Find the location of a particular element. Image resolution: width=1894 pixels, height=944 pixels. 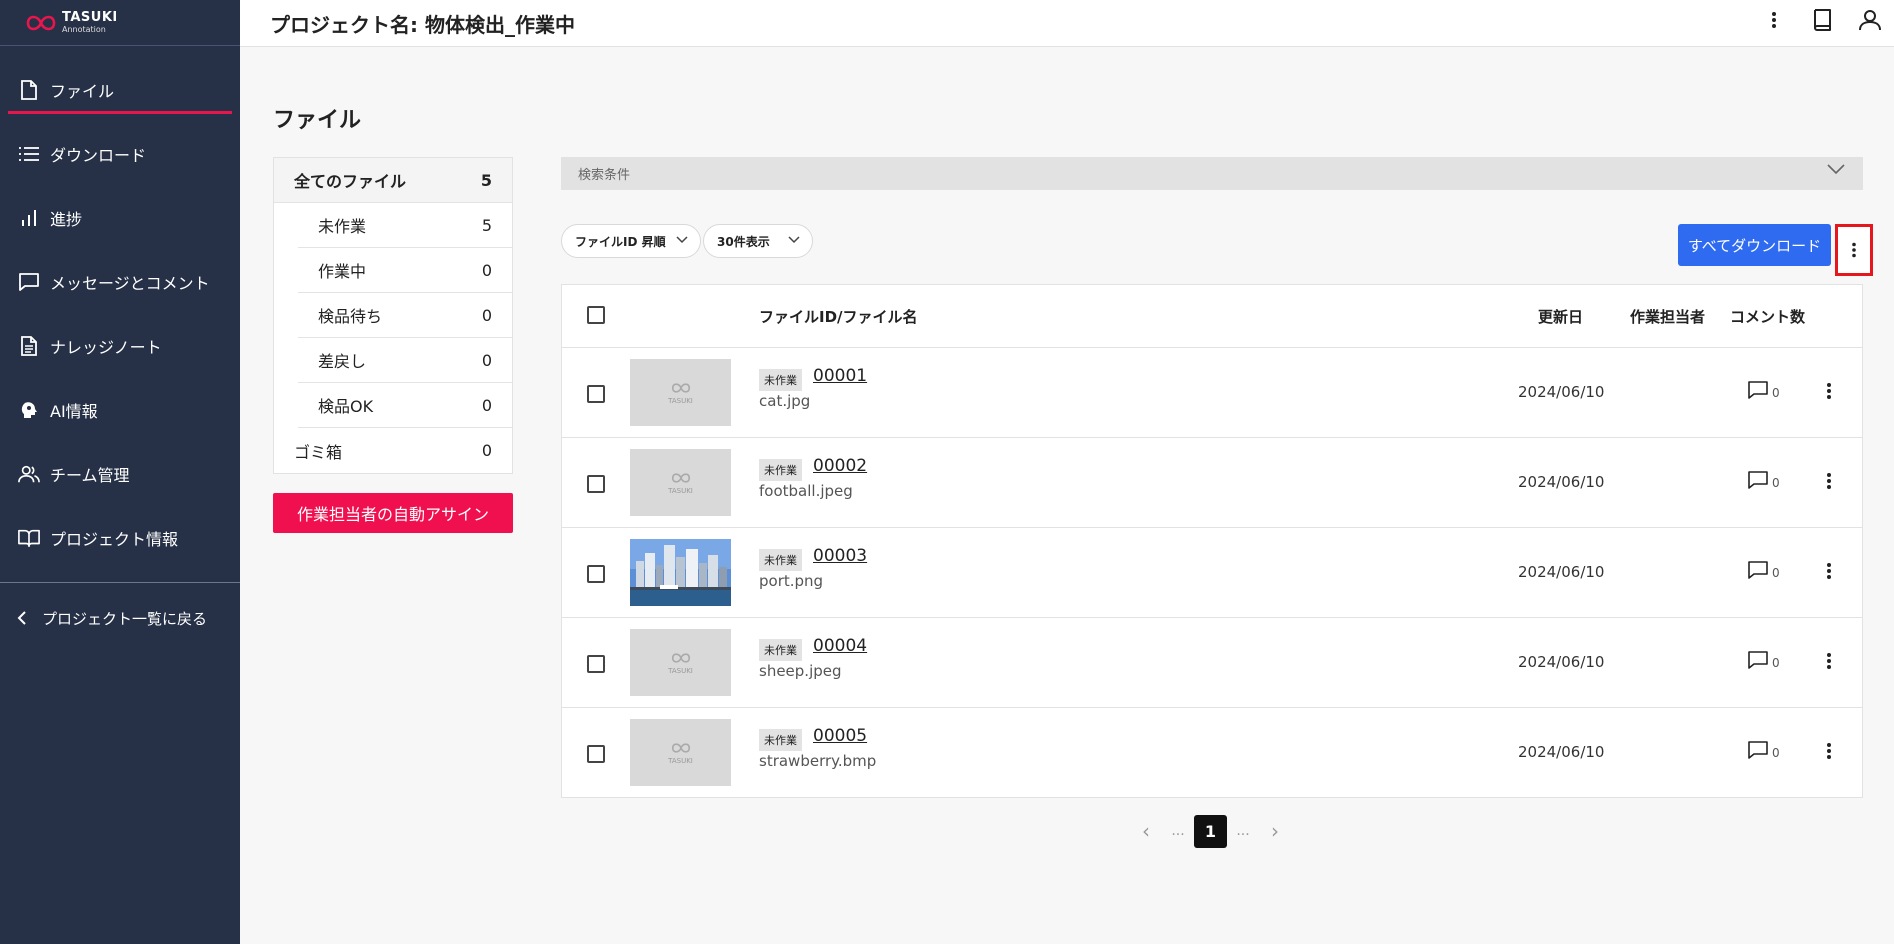

table-row: 未作業 00003 port.png 2024/06/10 0 is located at coordinates (1212, 573).